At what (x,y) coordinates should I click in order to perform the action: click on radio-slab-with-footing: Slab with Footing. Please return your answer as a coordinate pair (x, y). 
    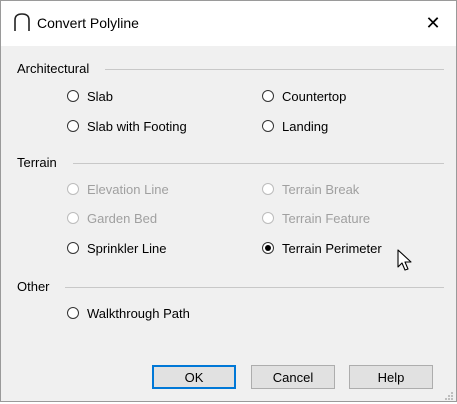
    Looking at the image, I should click on (127, 126).